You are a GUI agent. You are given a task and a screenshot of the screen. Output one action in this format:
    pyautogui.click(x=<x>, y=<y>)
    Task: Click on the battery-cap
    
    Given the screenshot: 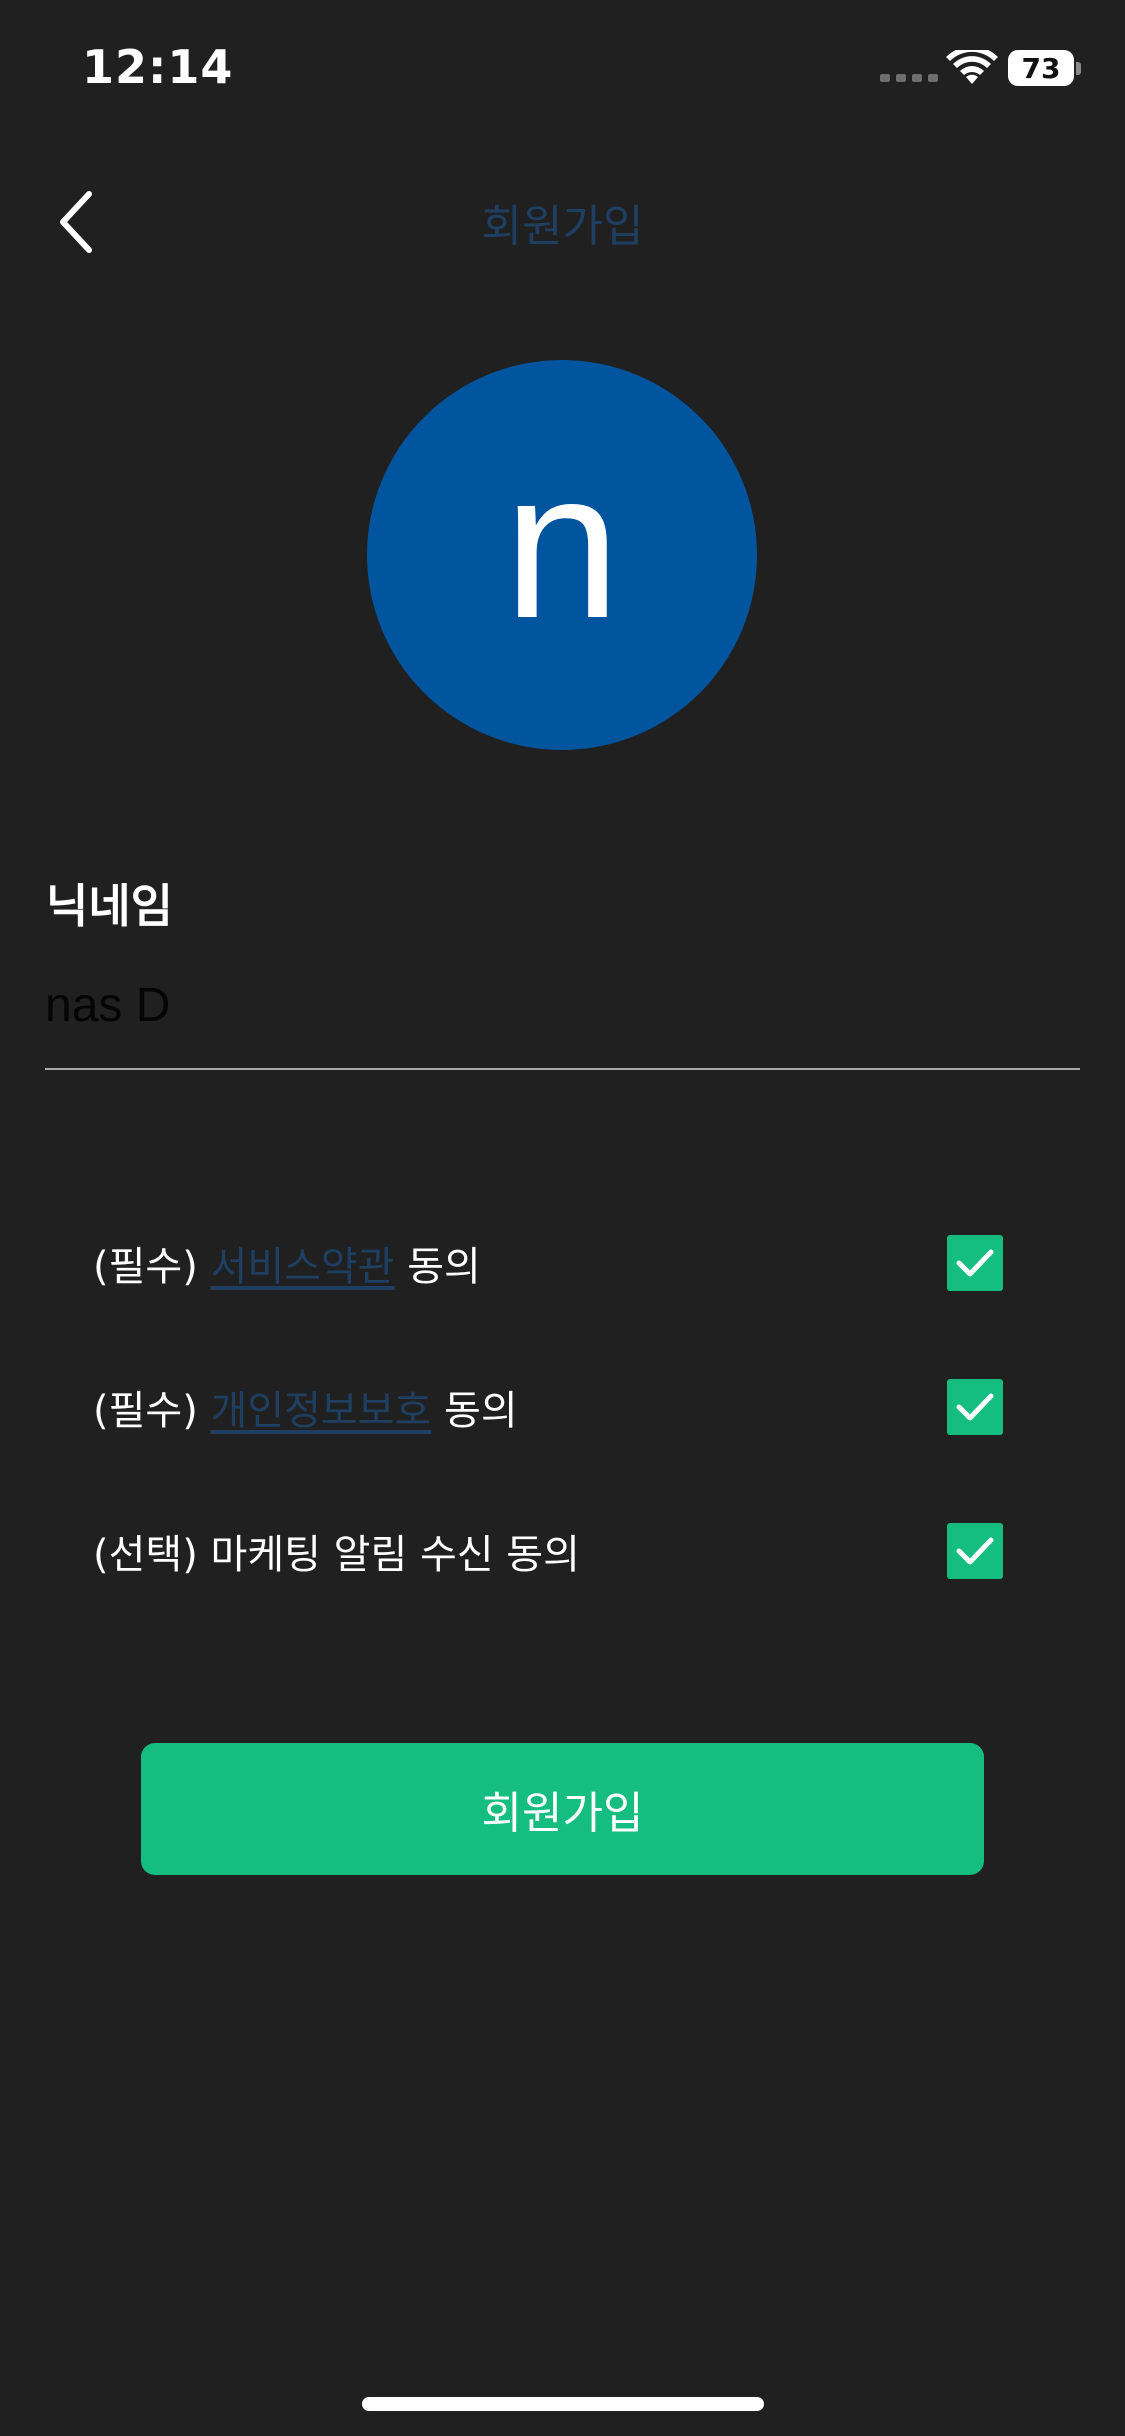 What is the action you would take?
    pyautogui.click(x=1078, y=68)
    